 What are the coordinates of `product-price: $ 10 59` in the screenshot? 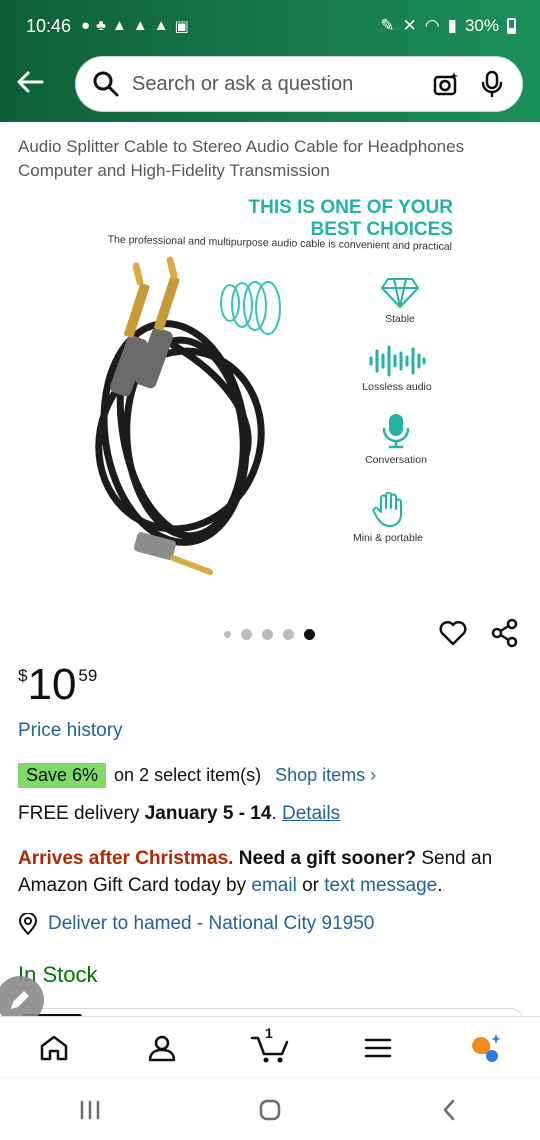 It's located at (57, 685).